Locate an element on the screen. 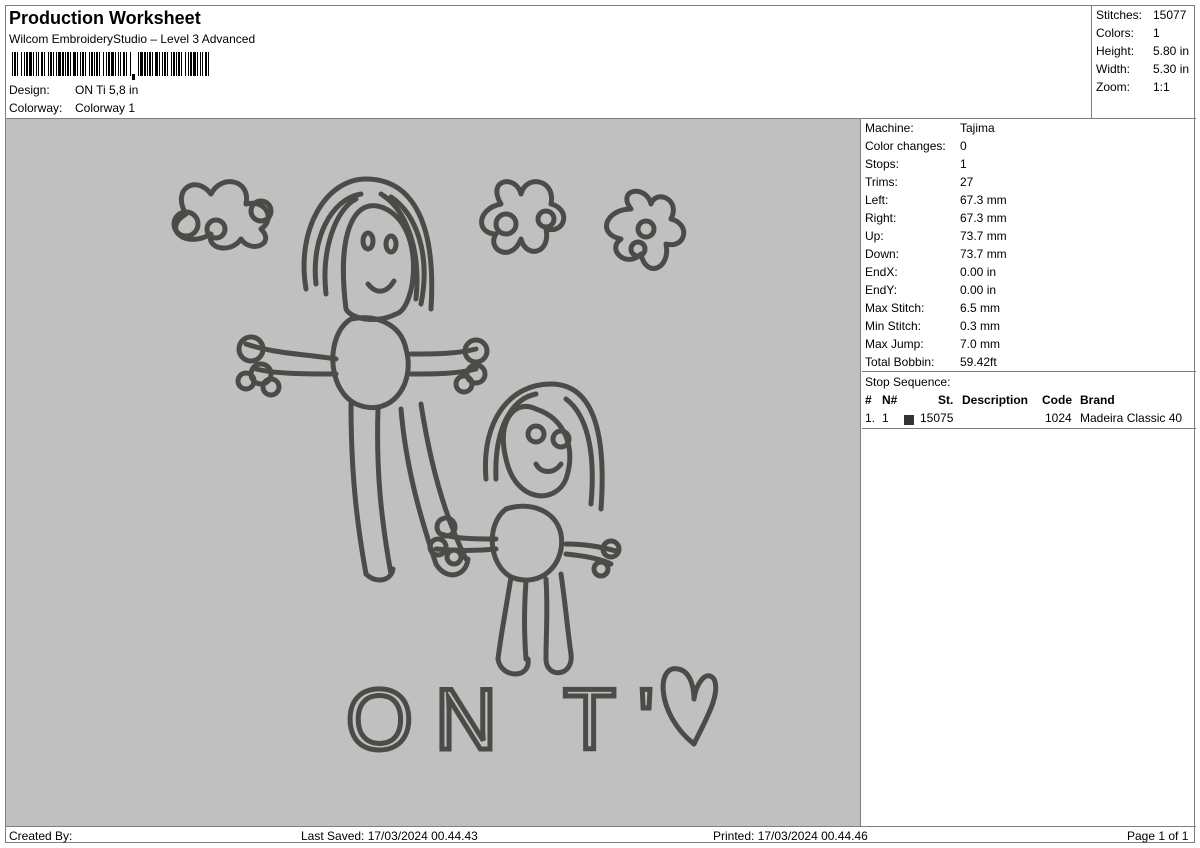  colorway-row: Colorway: Colorway 1 is located at coordinates (72, 108).